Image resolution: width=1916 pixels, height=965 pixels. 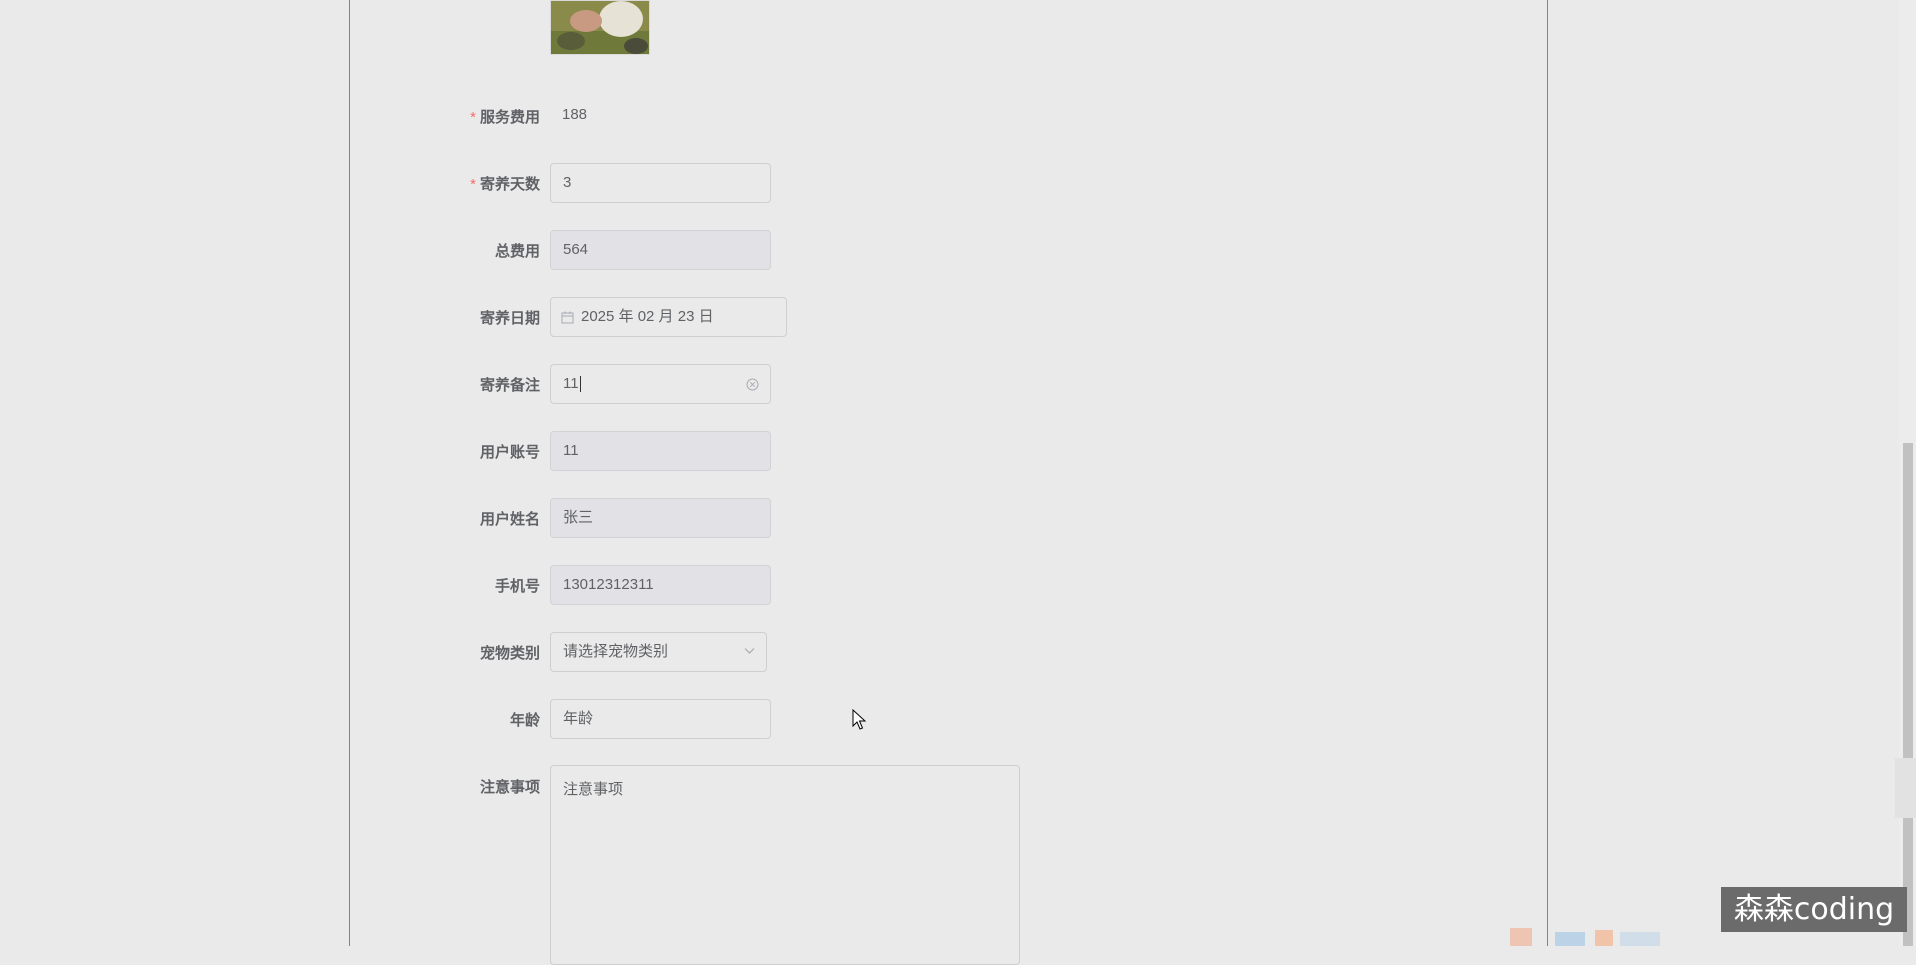 What do you see at coordinates (1908, 694) in the screenshot?
I see `scrollbar-thumb` at bounding box center [1908, 694].